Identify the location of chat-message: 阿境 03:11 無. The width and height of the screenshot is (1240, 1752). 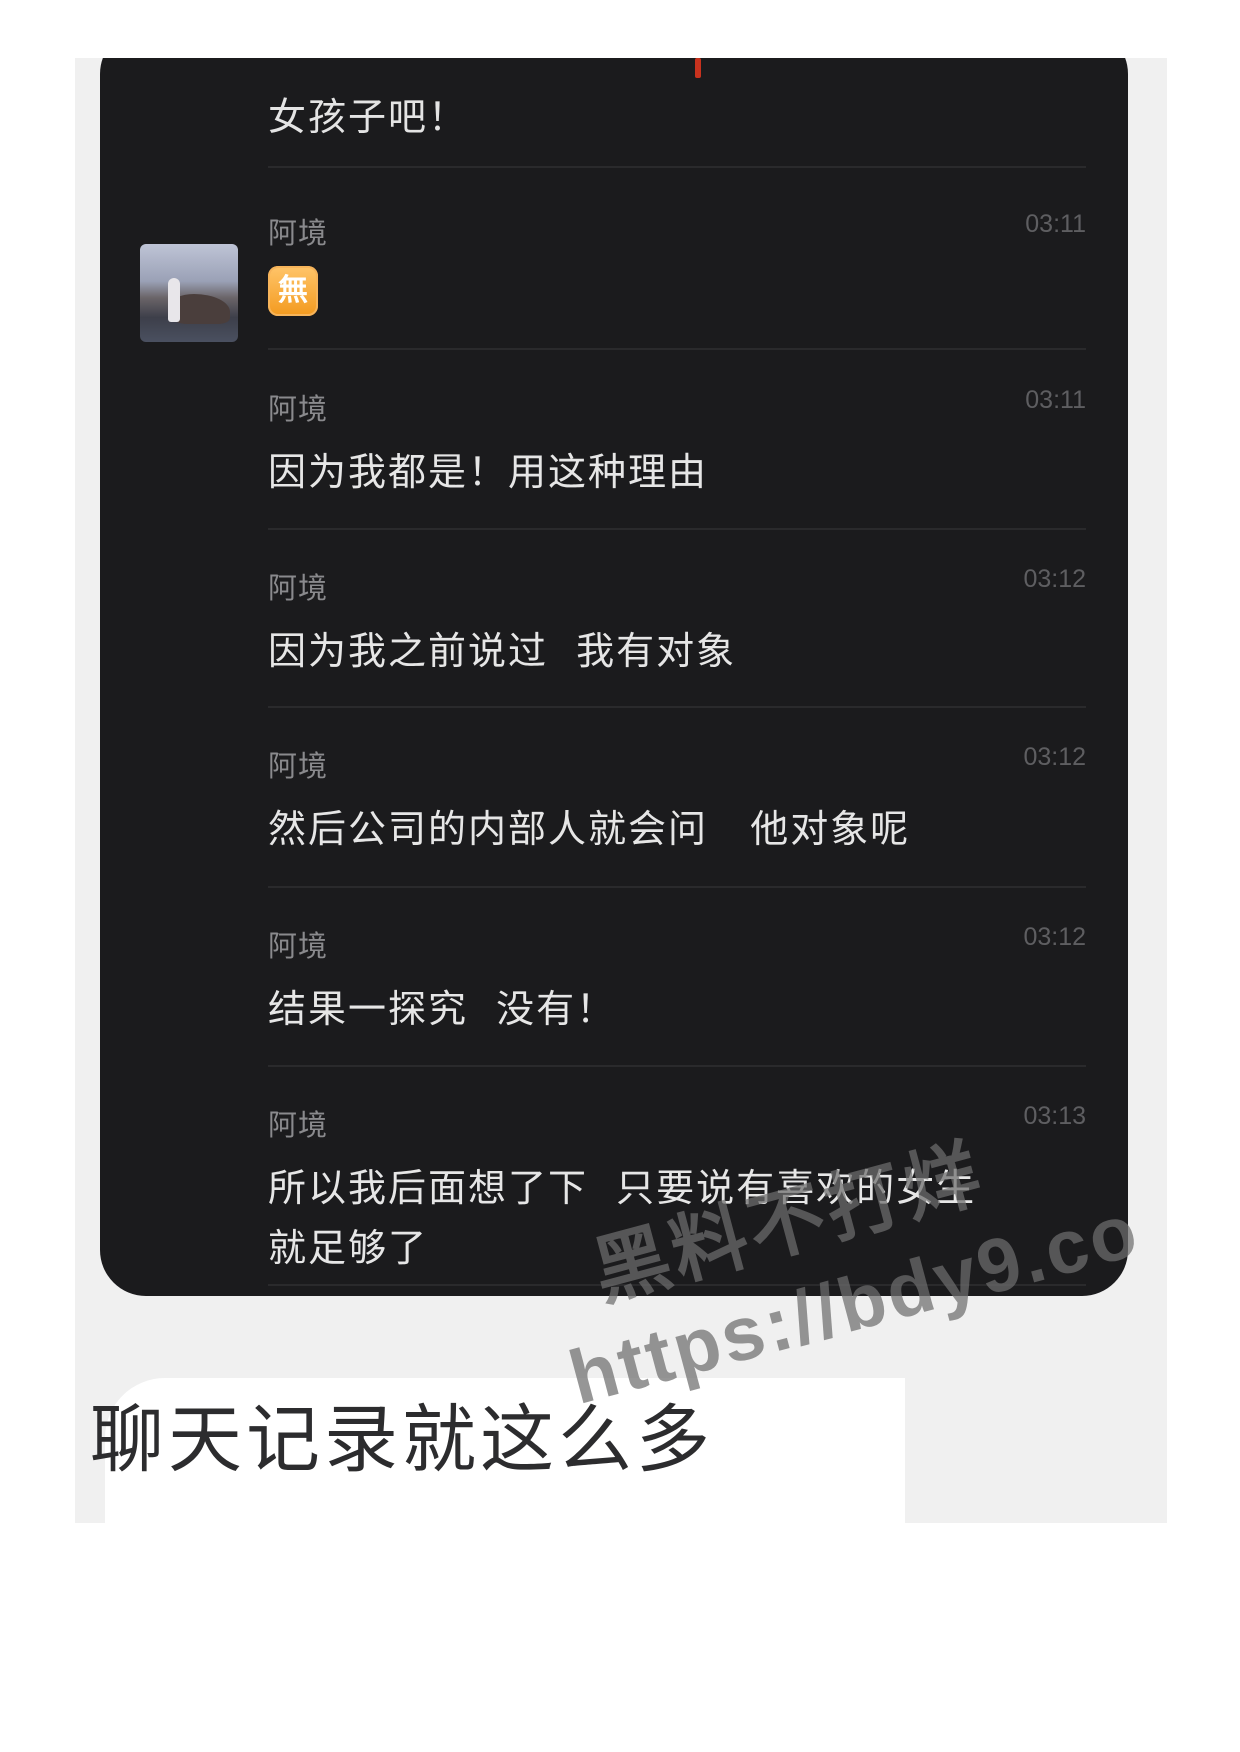
(677, 263).